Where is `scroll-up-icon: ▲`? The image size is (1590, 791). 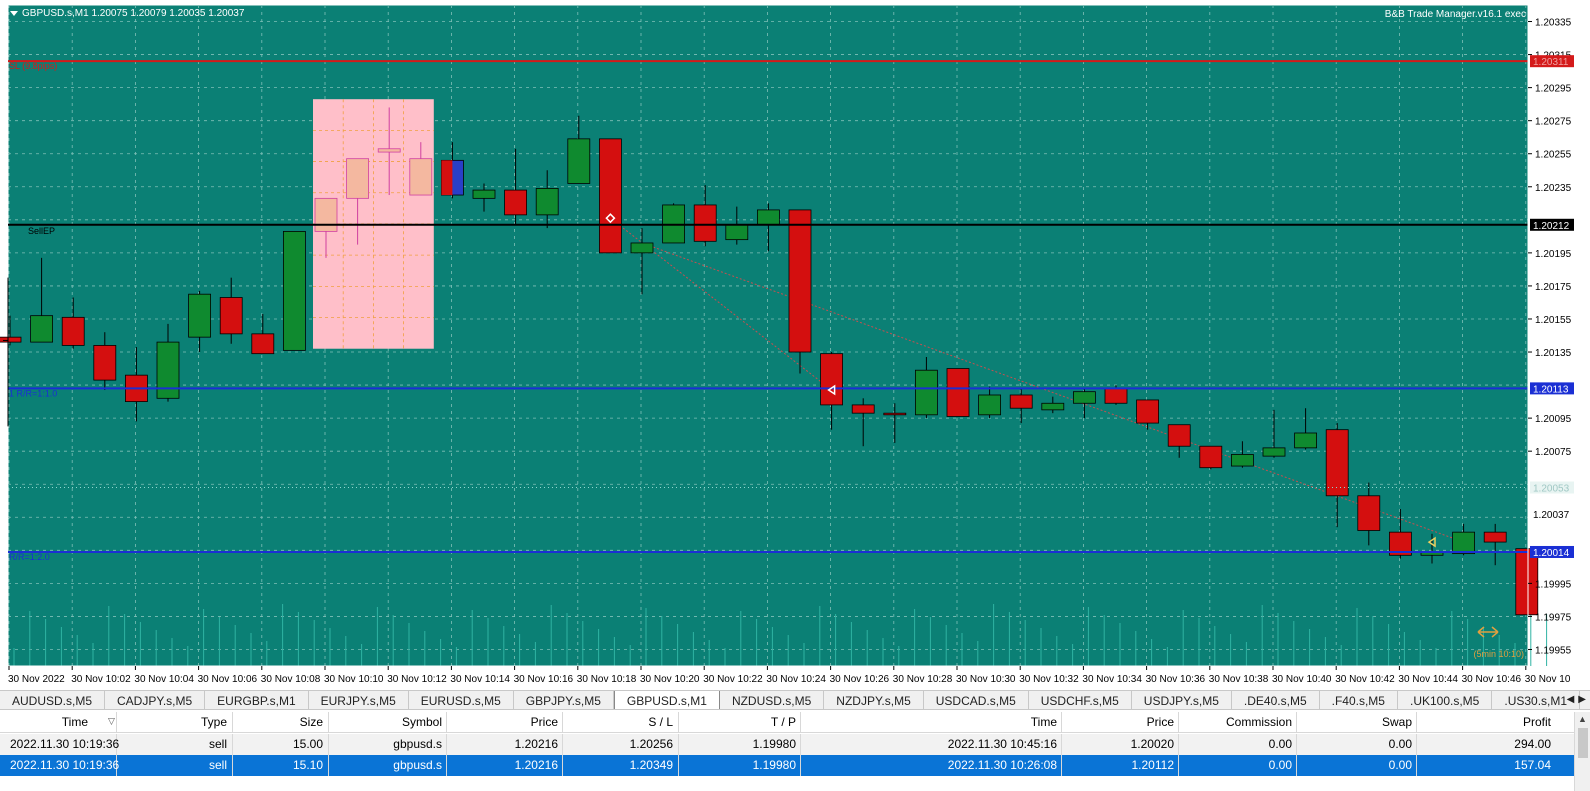 scroll-up-icon: ▲ is located at coordinates (1582, 719).